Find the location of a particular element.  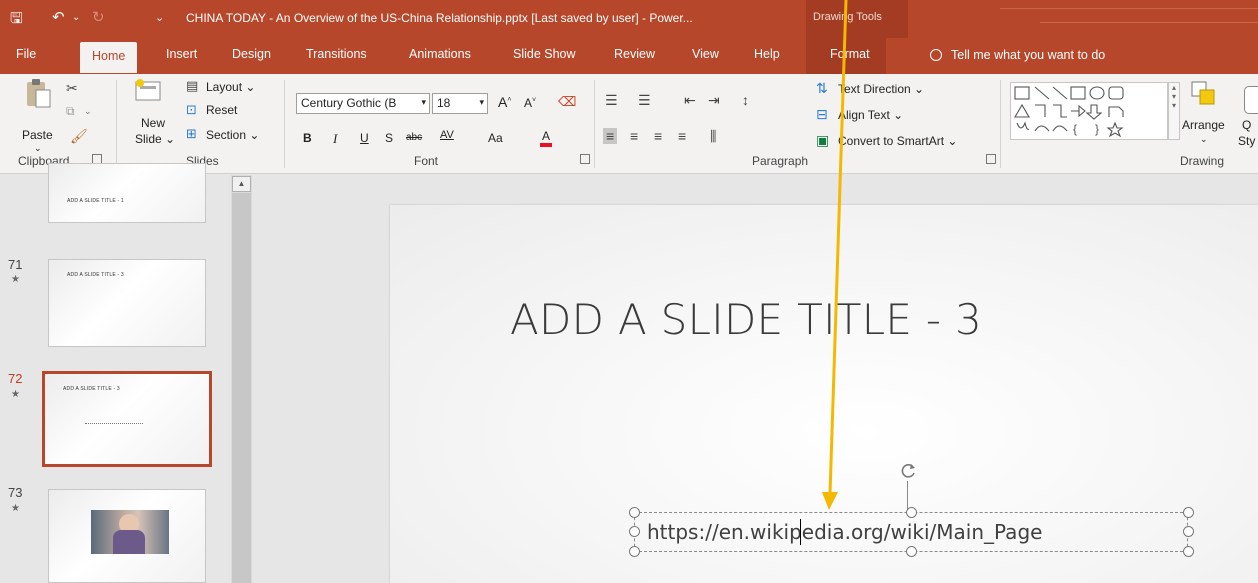

quick-styles-button: Q is located at coordinates (1246, 125).